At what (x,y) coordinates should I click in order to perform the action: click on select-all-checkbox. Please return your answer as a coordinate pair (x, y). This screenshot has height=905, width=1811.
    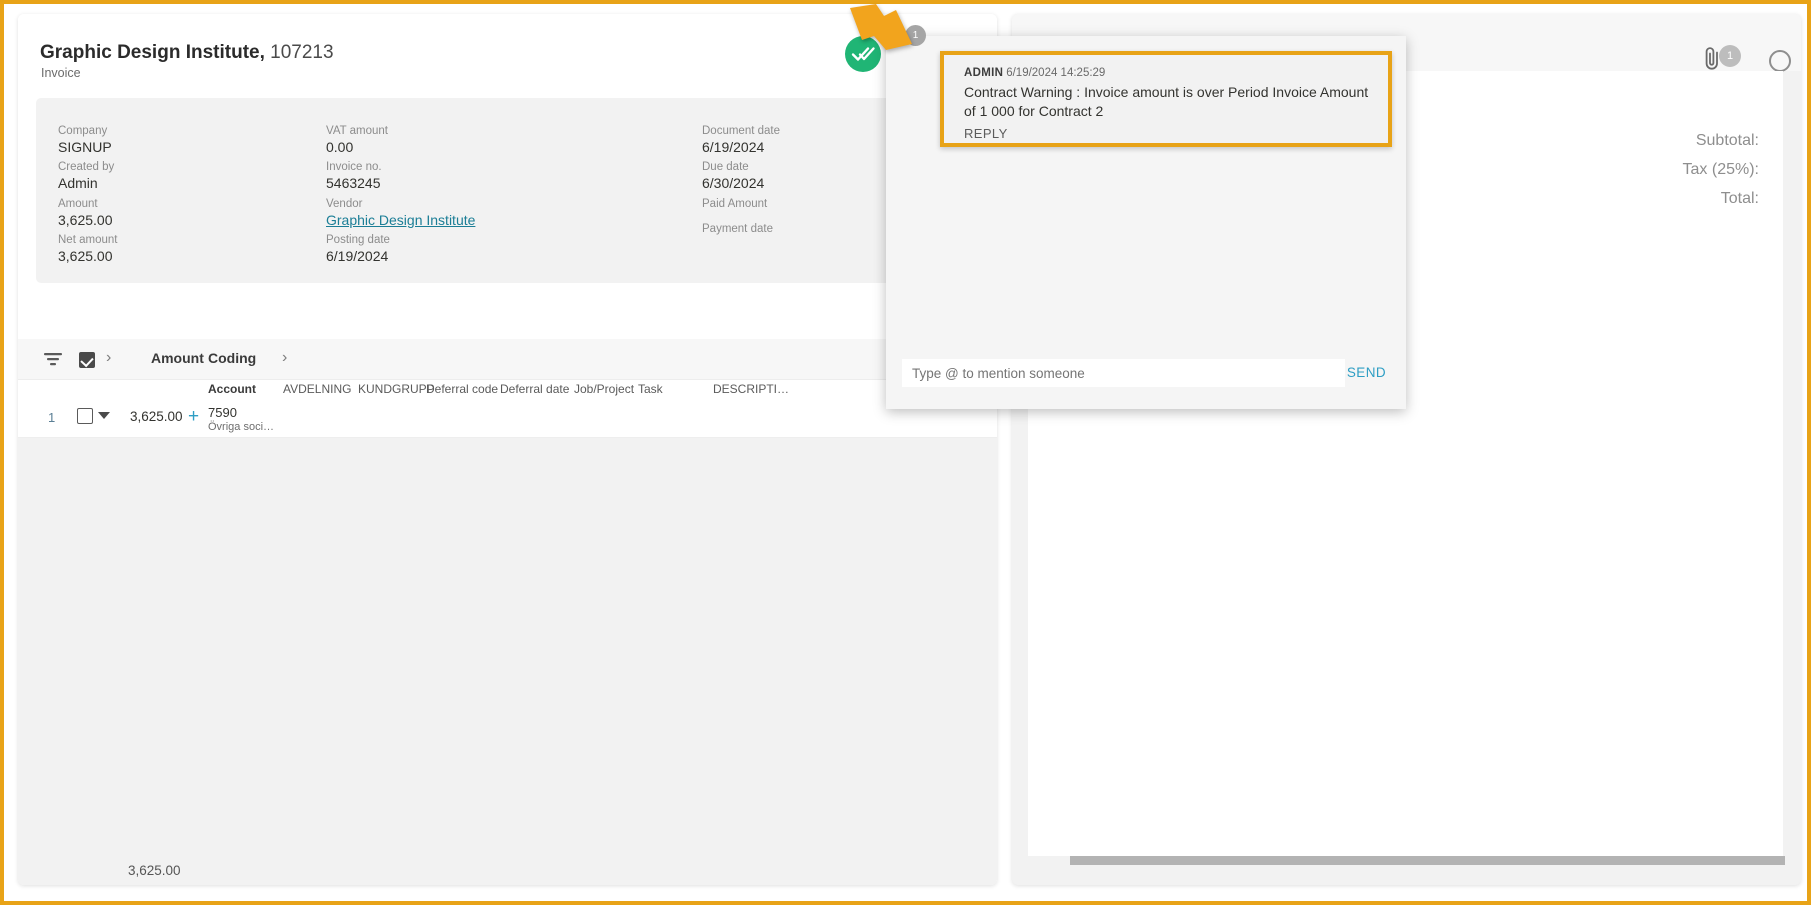
    Looking at the image, I should click on (87, 360).